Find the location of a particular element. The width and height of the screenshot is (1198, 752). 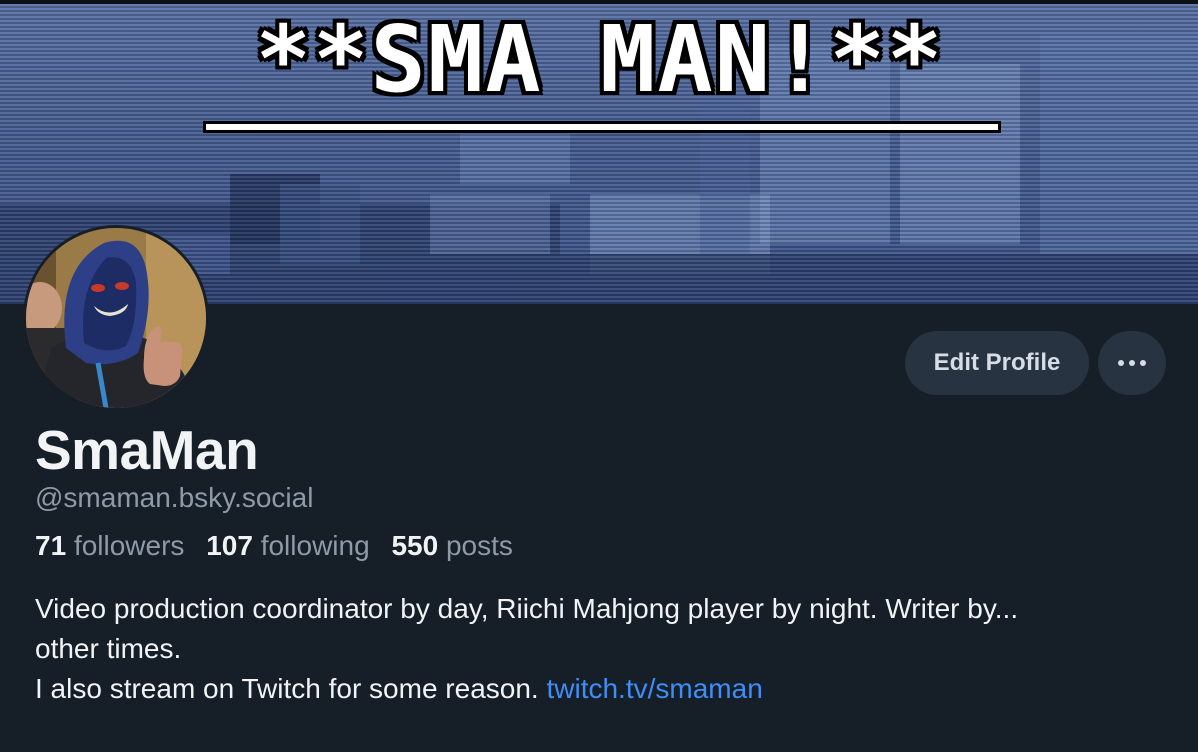

posts-stat: 550 posts is located at coordinates (451, 545).